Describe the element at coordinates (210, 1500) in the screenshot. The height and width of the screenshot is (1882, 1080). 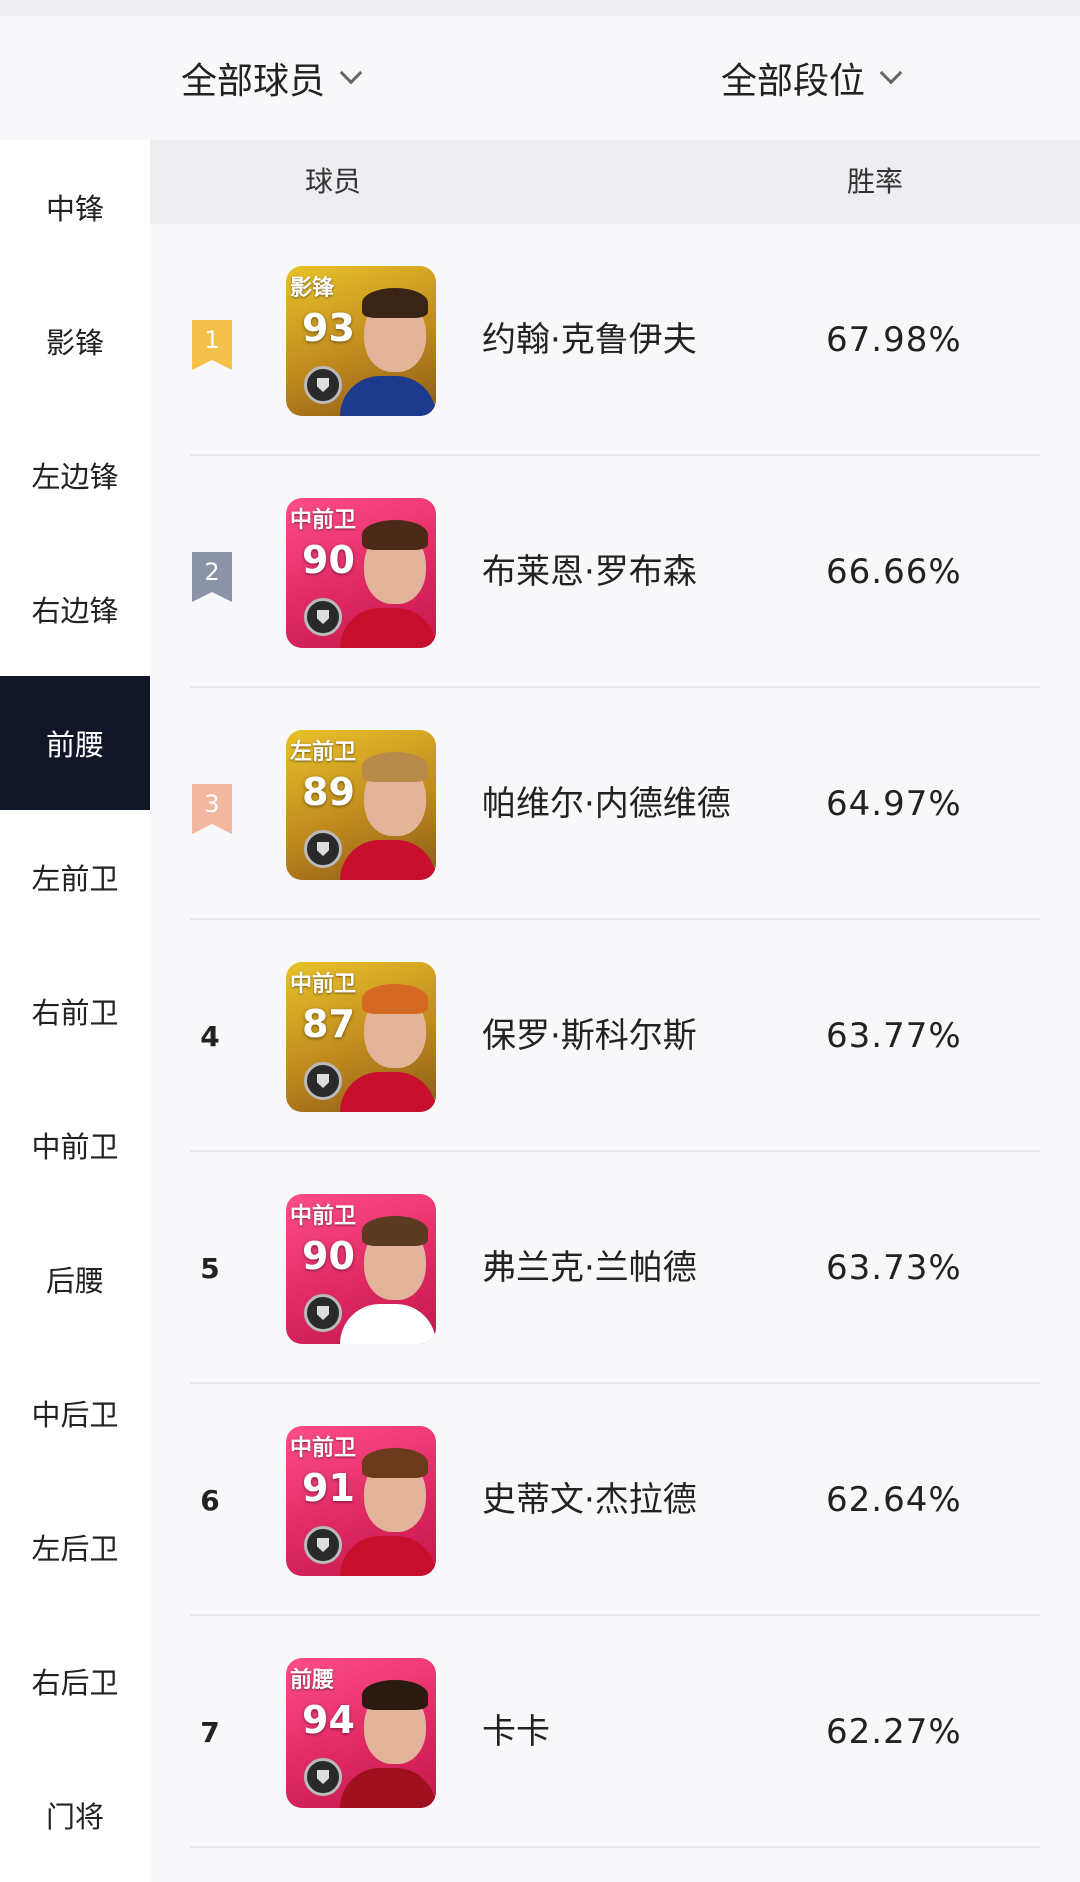
I see `rank-number: 6` at that location.